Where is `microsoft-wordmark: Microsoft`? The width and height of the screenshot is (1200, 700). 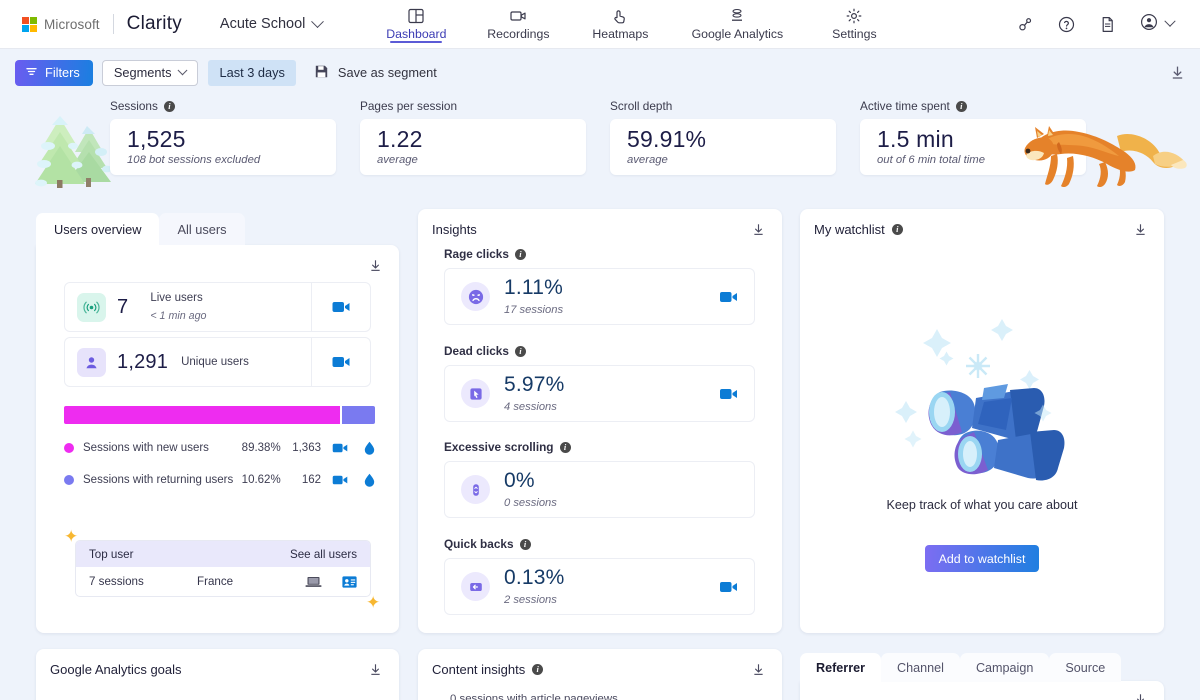 microsoft-wordmark: Microsoft is located at coordinates (72, 24).